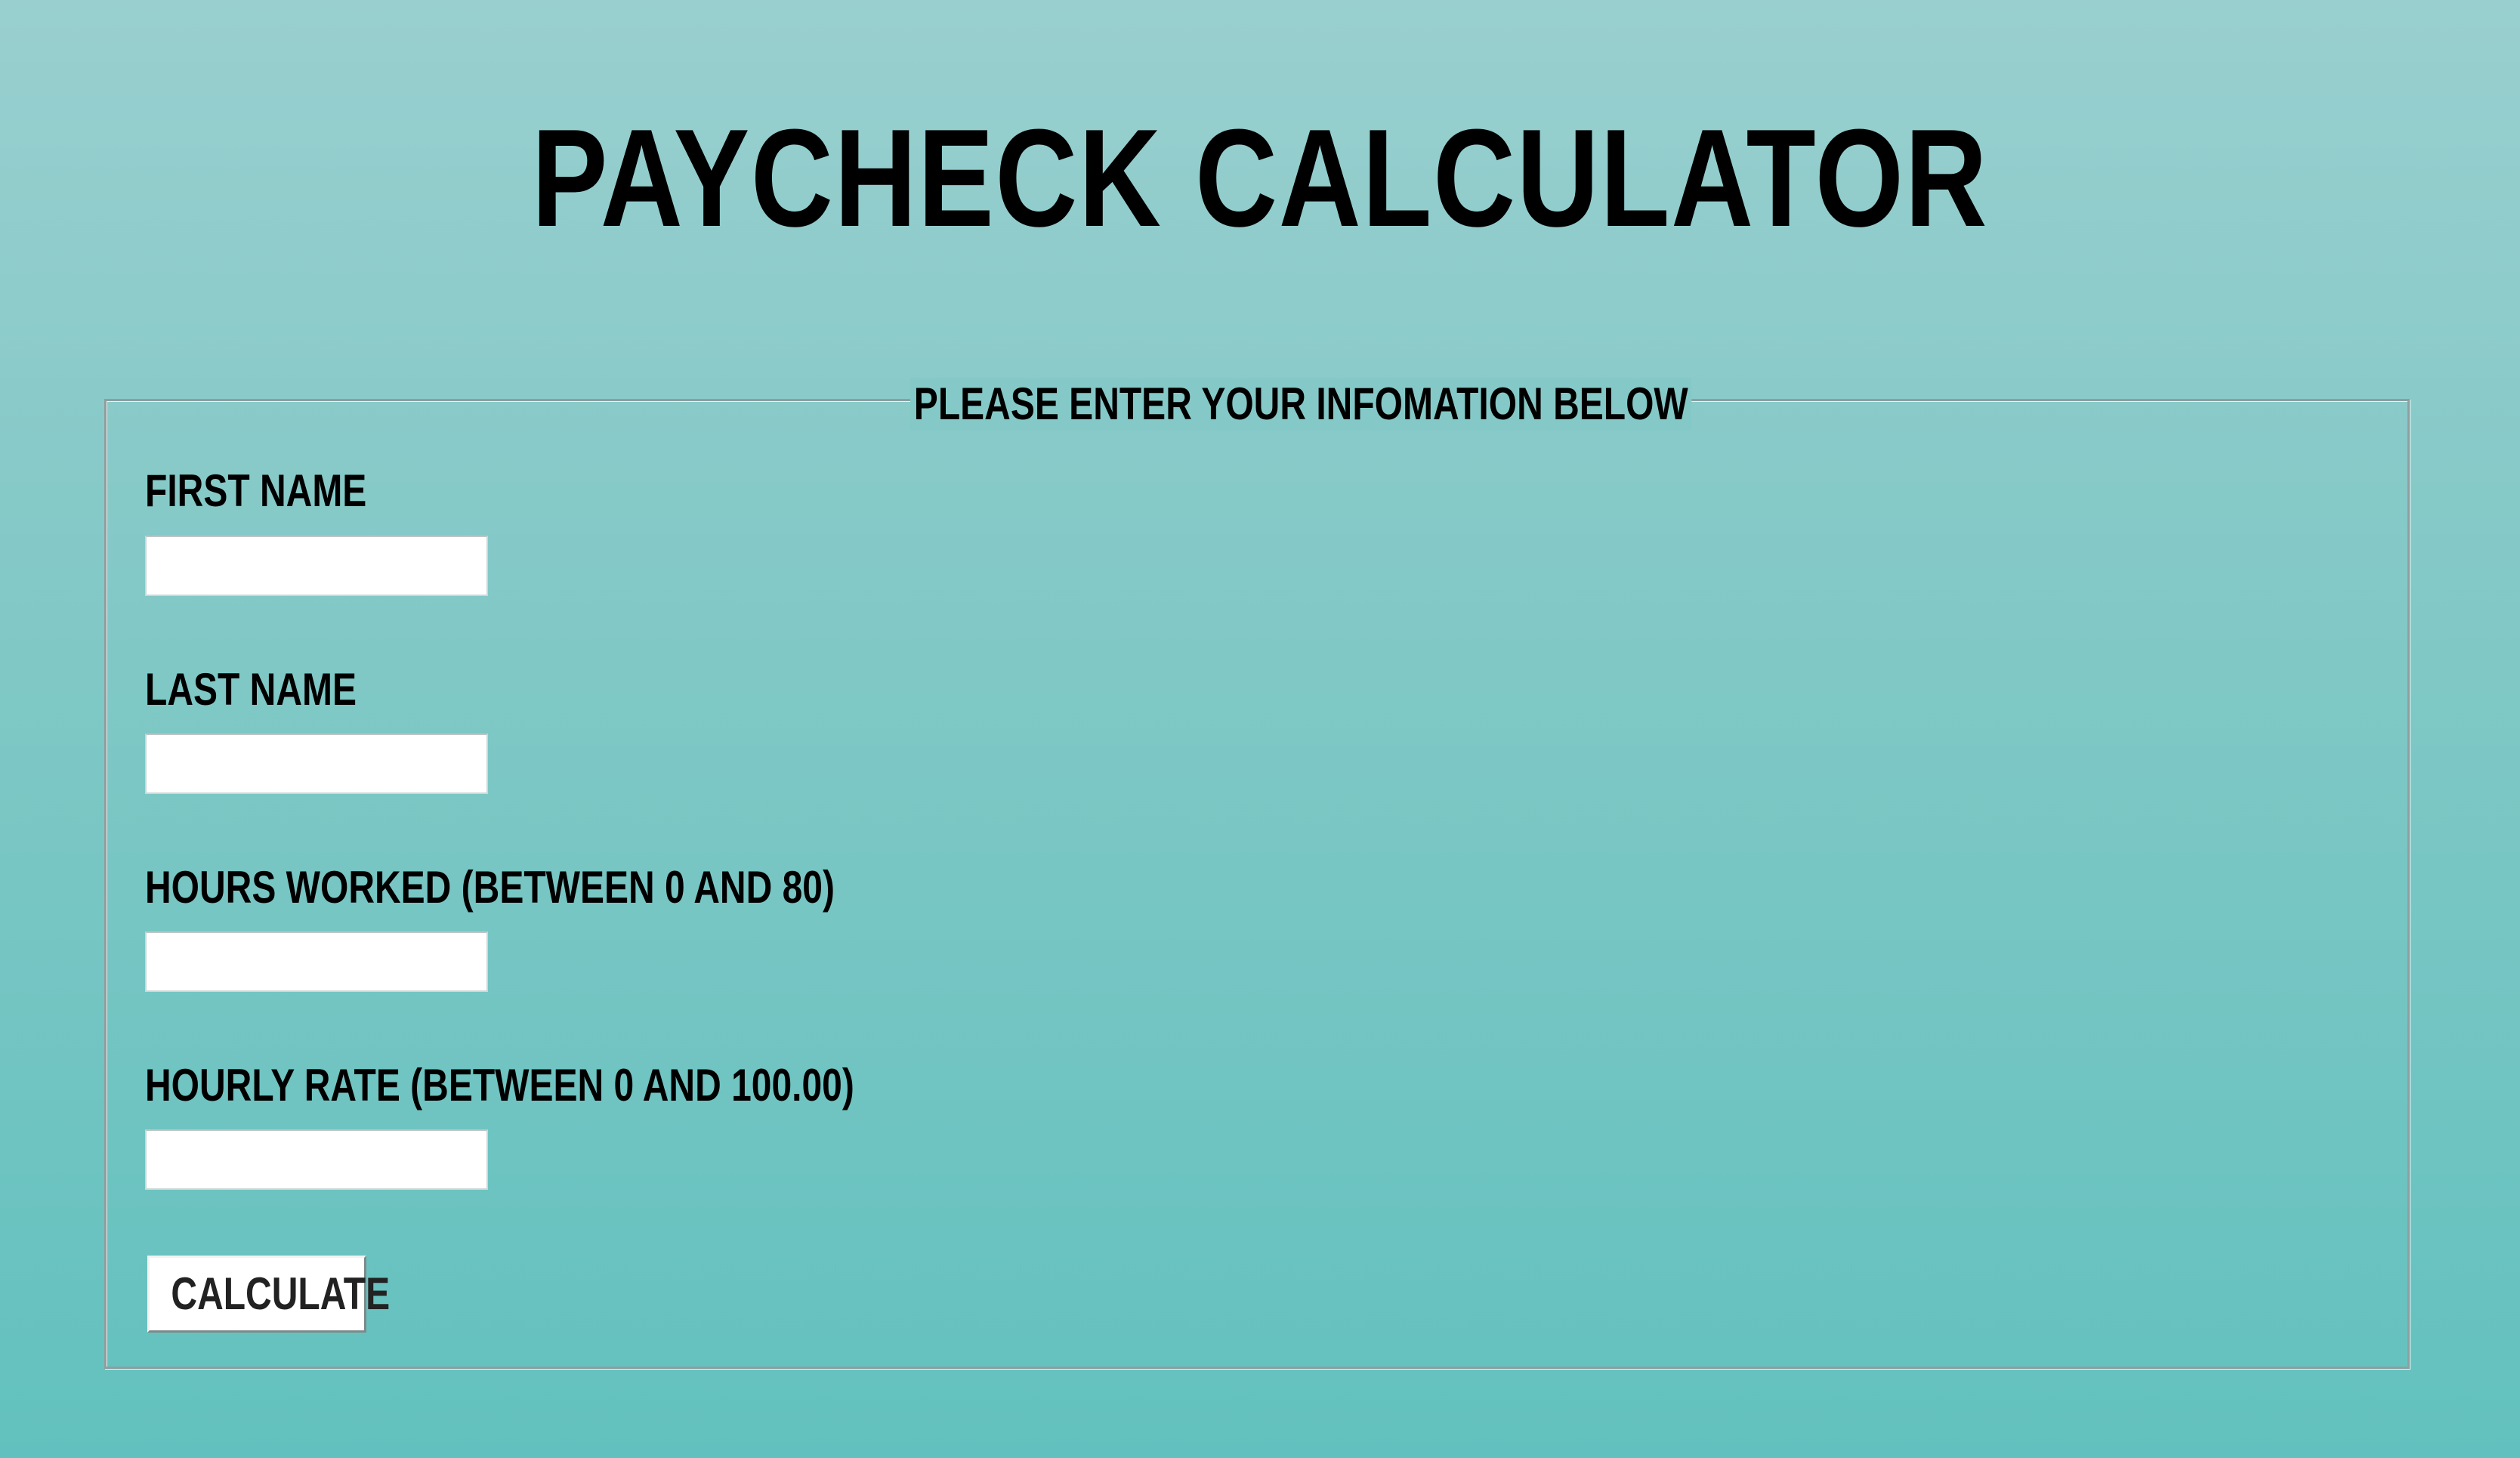  I want to click on last-name-label: LAST NAME, so click(251, 689).